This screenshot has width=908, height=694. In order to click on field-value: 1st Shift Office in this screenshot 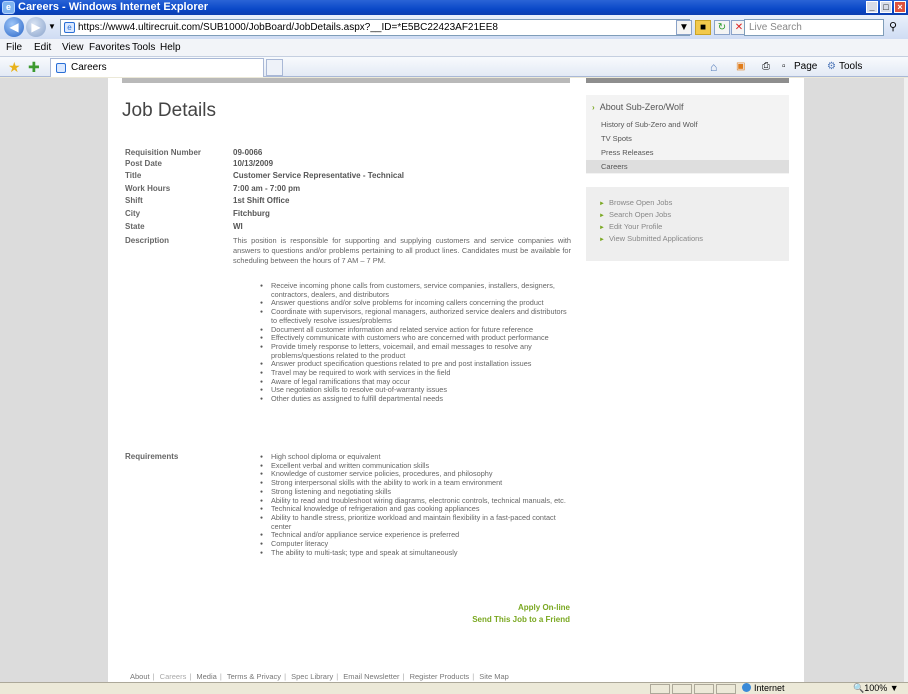, I will do `click(261, 200)`.